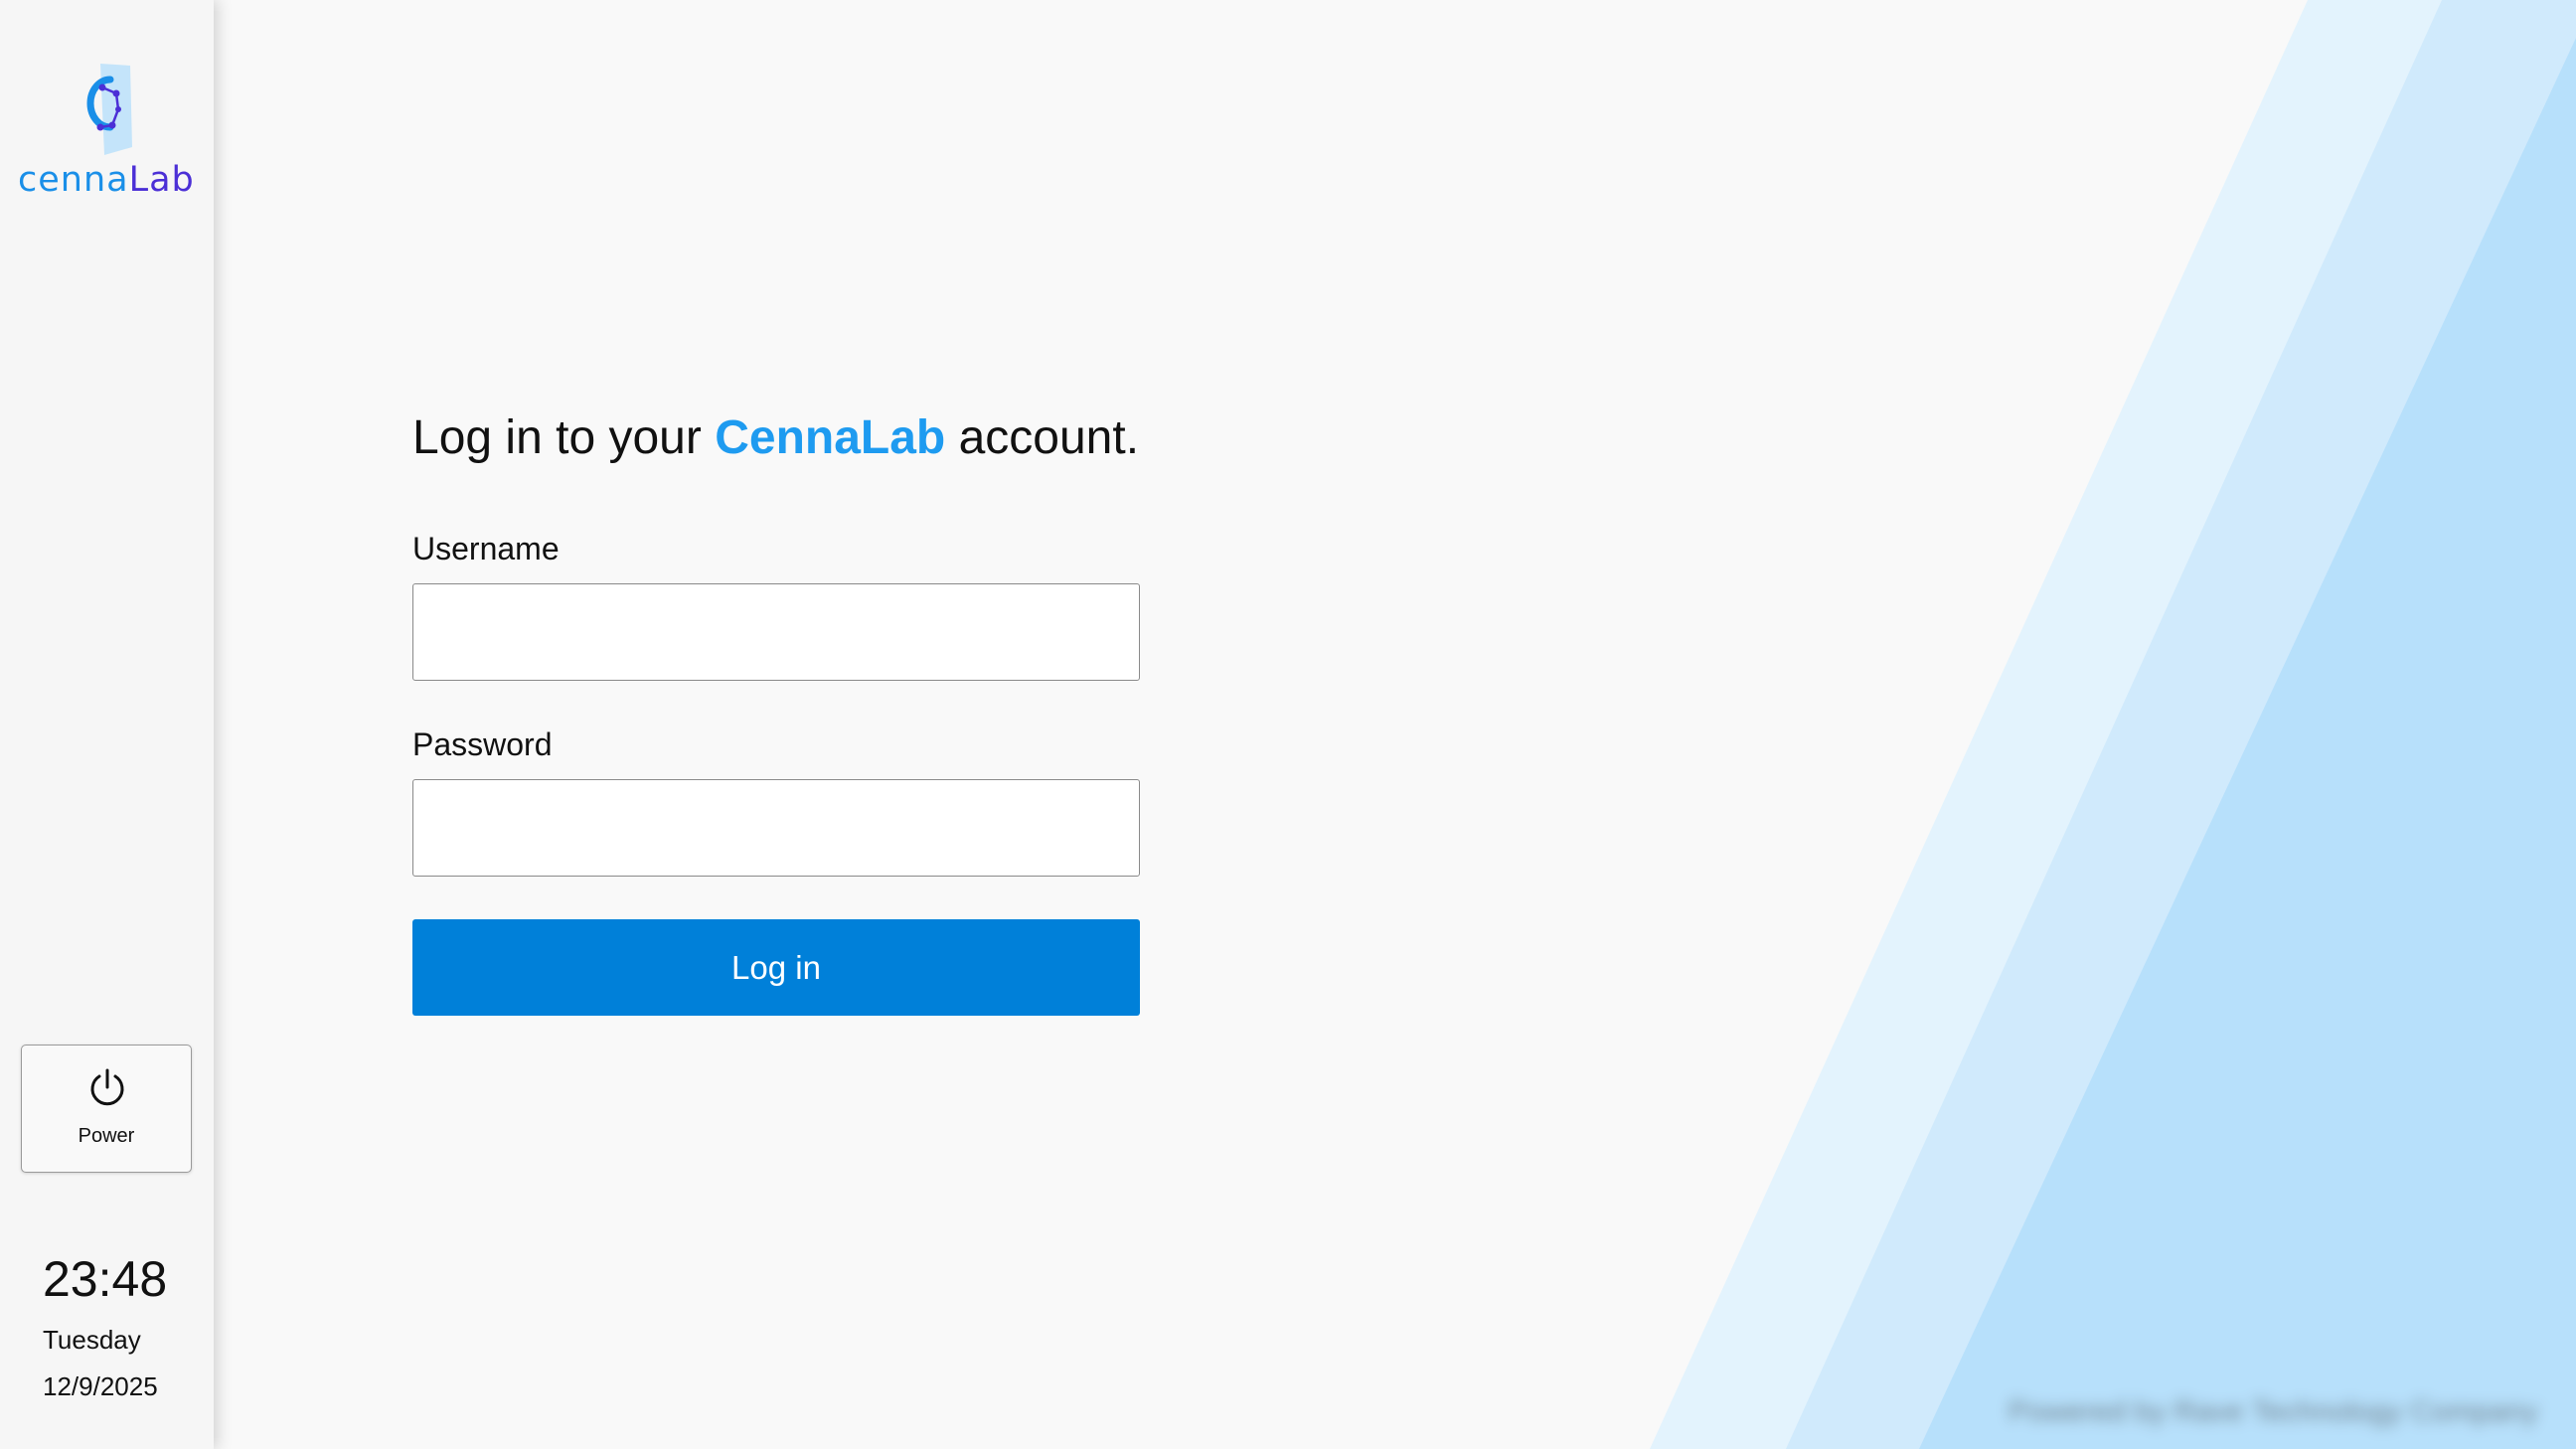 Image resolution: width=2576 pixels, height=1449 pixels. What do you see at coordinates (776, 967) in the screenshot?
I see `login-button: Log in` at bounding box center [776, 967].